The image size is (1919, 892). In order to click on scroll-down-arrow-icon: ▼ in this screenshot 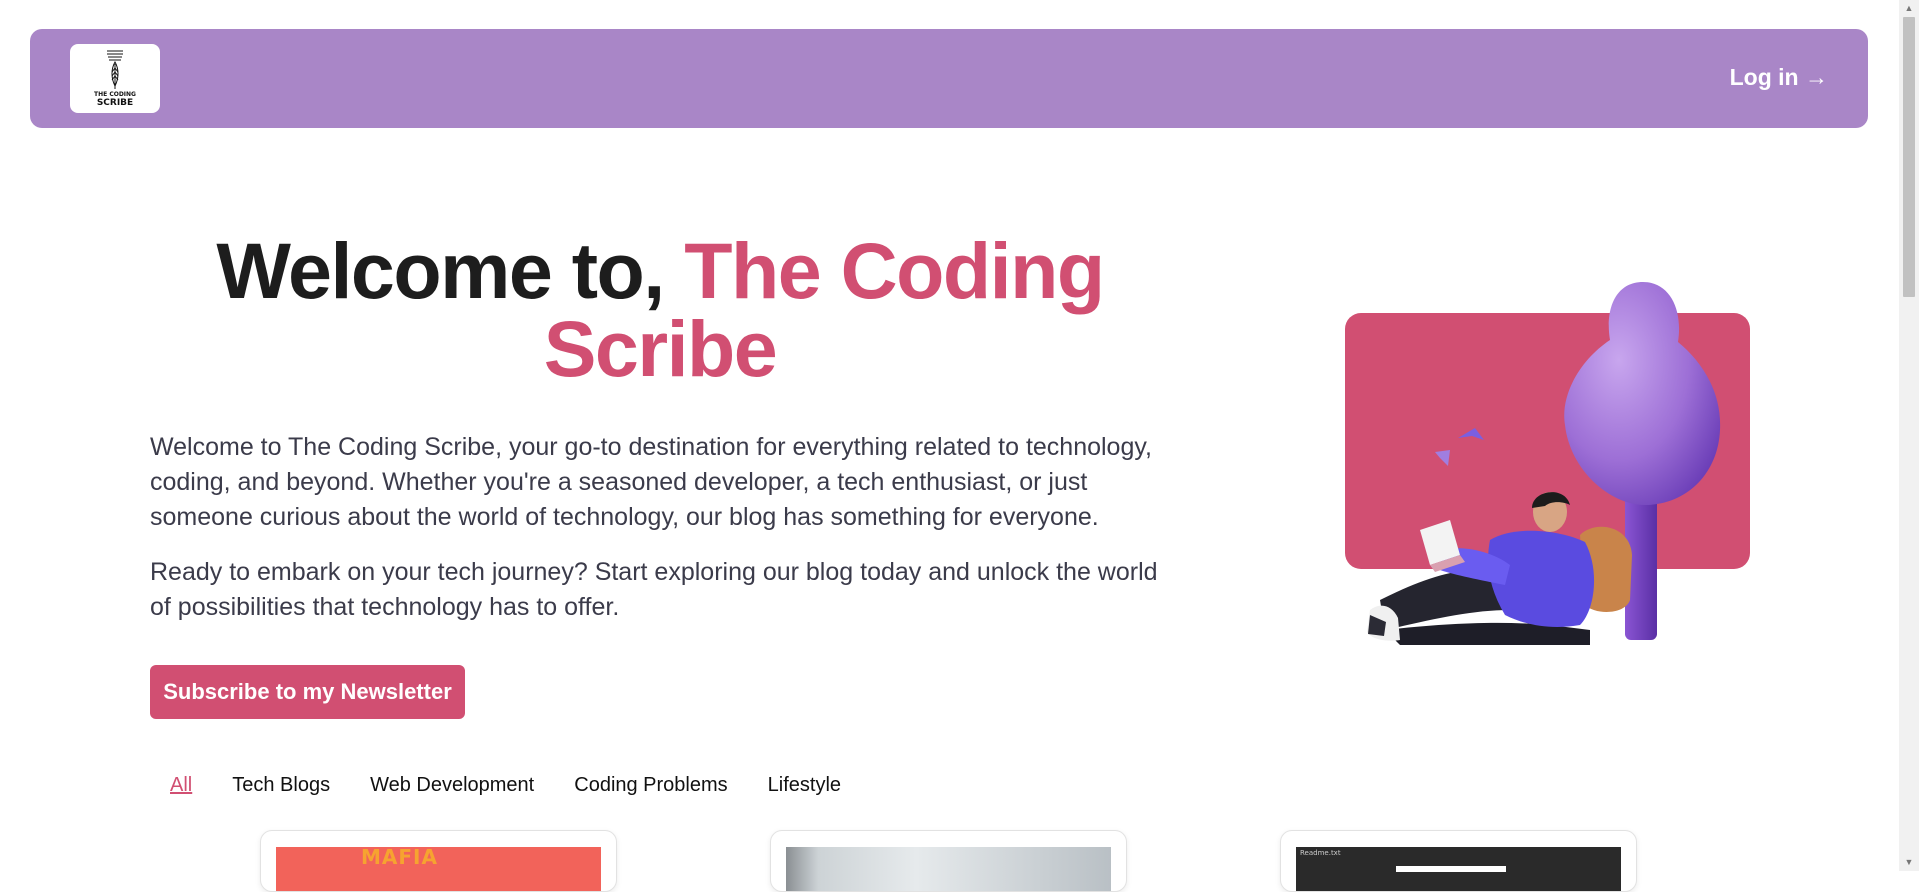, I will do `click(1909, 862)`.